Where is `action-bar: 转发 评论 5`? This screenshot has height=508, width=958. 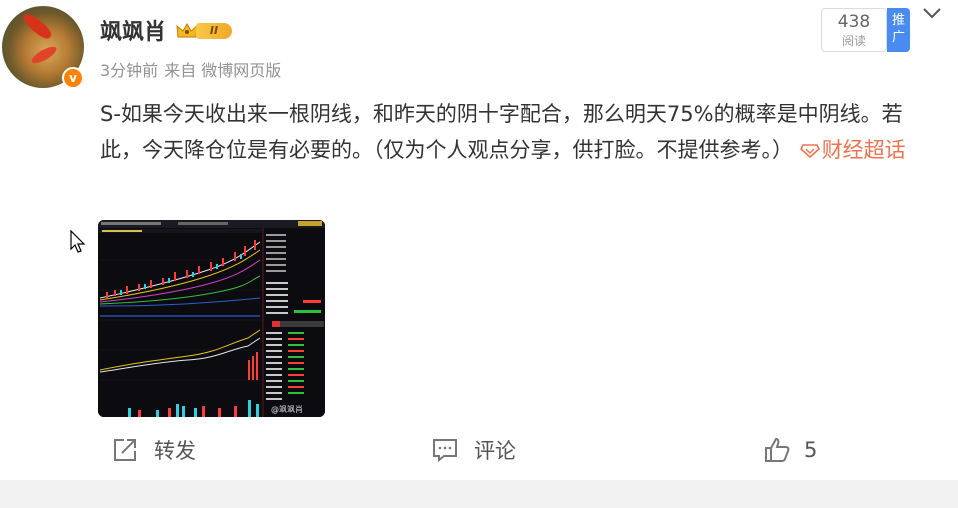 action-bar: 转发 评论 5 is located at coordinates (479, 450).